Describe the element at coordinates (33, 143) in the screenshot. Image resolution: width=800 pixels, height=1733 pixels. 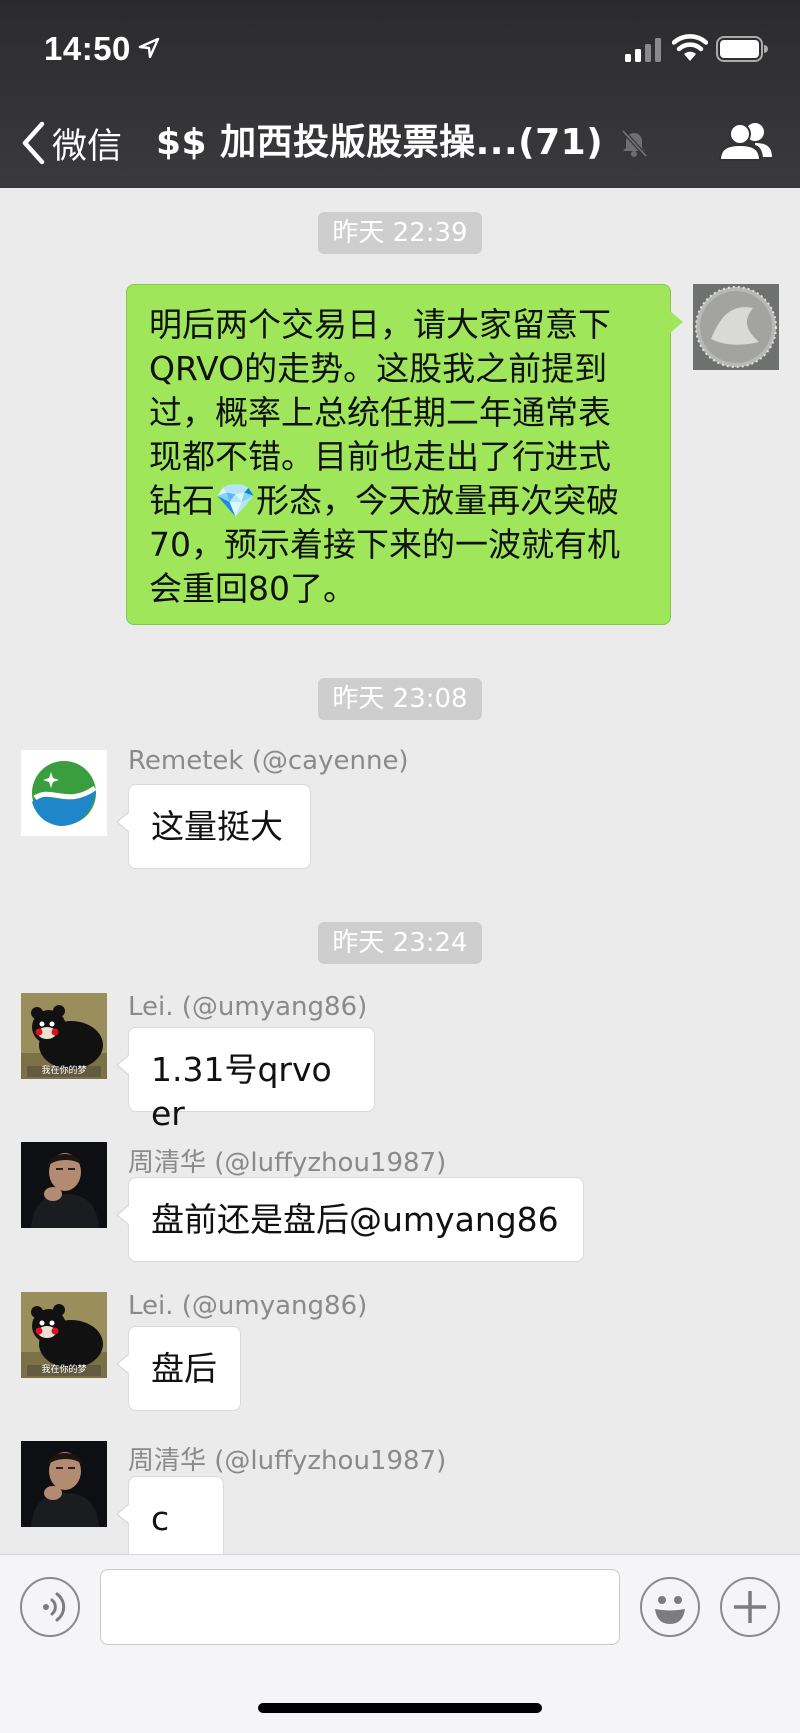
I see `chevron-left-icon` at that location.